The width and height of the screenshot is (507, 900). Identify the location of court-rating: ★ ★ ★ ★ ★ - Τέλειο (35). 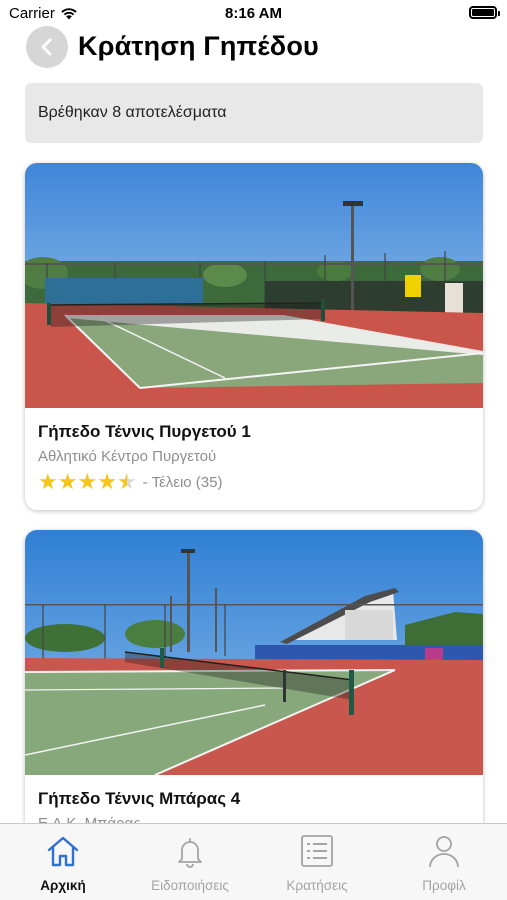
(130, 482).